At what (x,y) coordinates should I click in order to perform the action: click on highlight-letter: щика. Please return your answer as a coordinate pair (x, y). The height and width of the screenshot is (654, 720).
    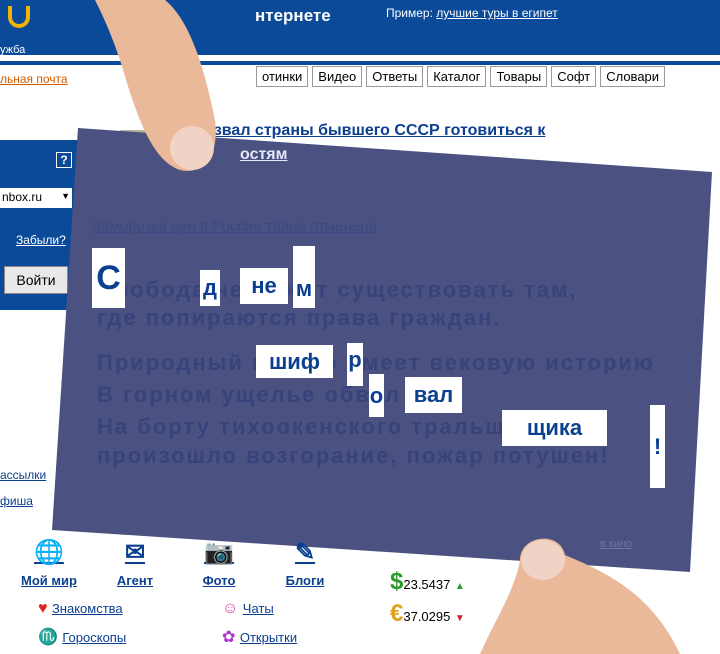
    Looking at the image, I should click on (554, 428).